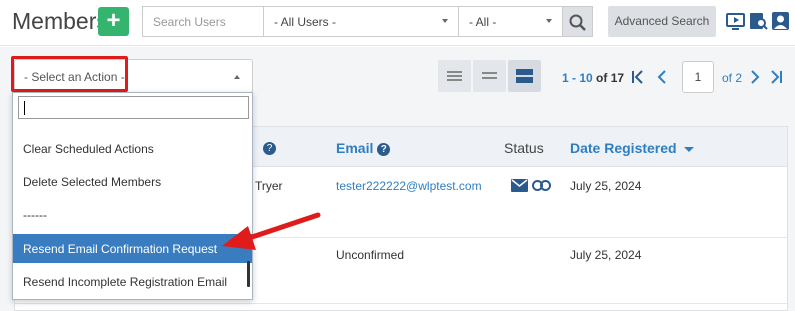 This screenshot has height=311, width=795. Describe the element at coordinates (271, 231) in the screenshot. I see `annotation-arrow` at that location.